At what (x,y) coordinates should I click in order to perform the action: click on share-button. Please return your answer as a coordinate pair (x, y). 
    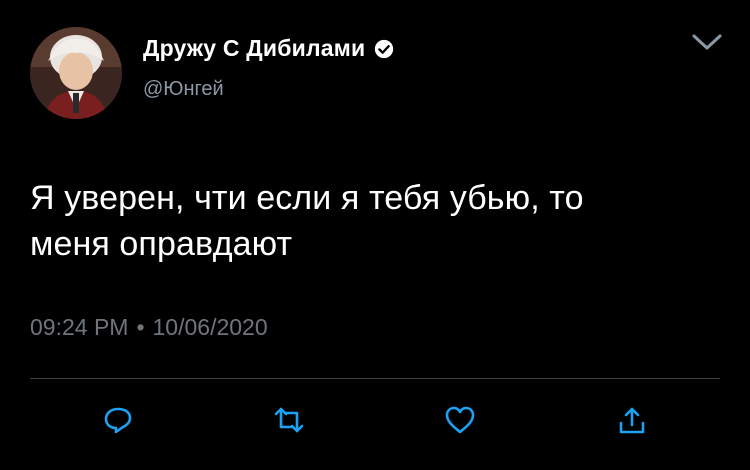
    Looking at the image, I should click on (632, 420).